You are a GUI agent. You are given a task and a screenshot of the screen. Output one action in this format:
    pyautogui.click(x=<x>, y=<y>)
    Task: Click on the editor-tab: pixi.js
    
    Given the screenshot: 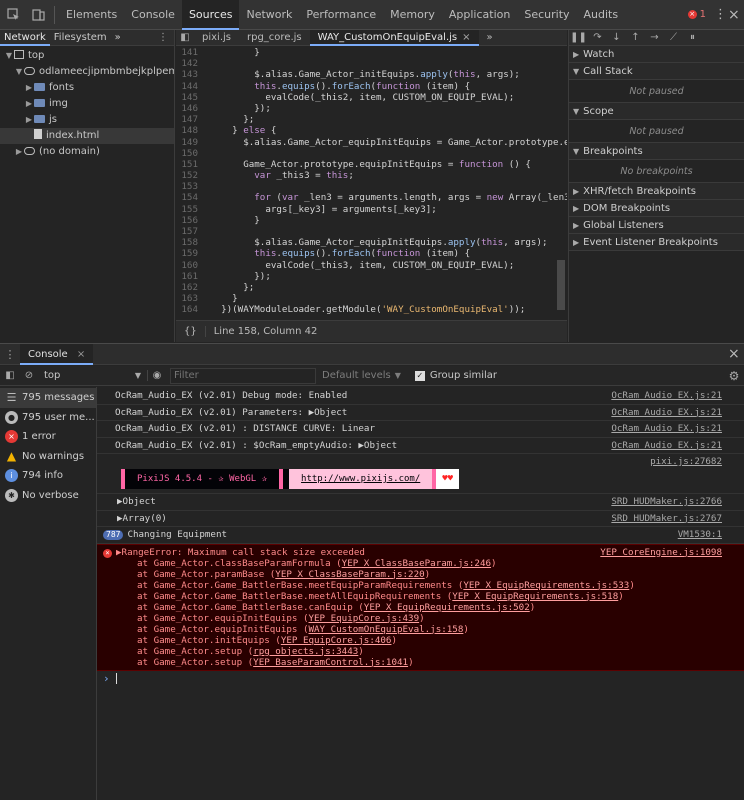 What is the action you would take?
    pyautogui.click(x=216, y=38)
    